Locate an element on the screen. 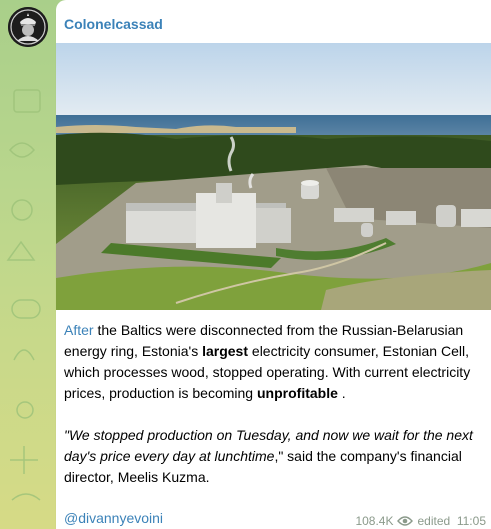 The image size is (491, 529). channel-avatar is located at coordinates (28, 27).